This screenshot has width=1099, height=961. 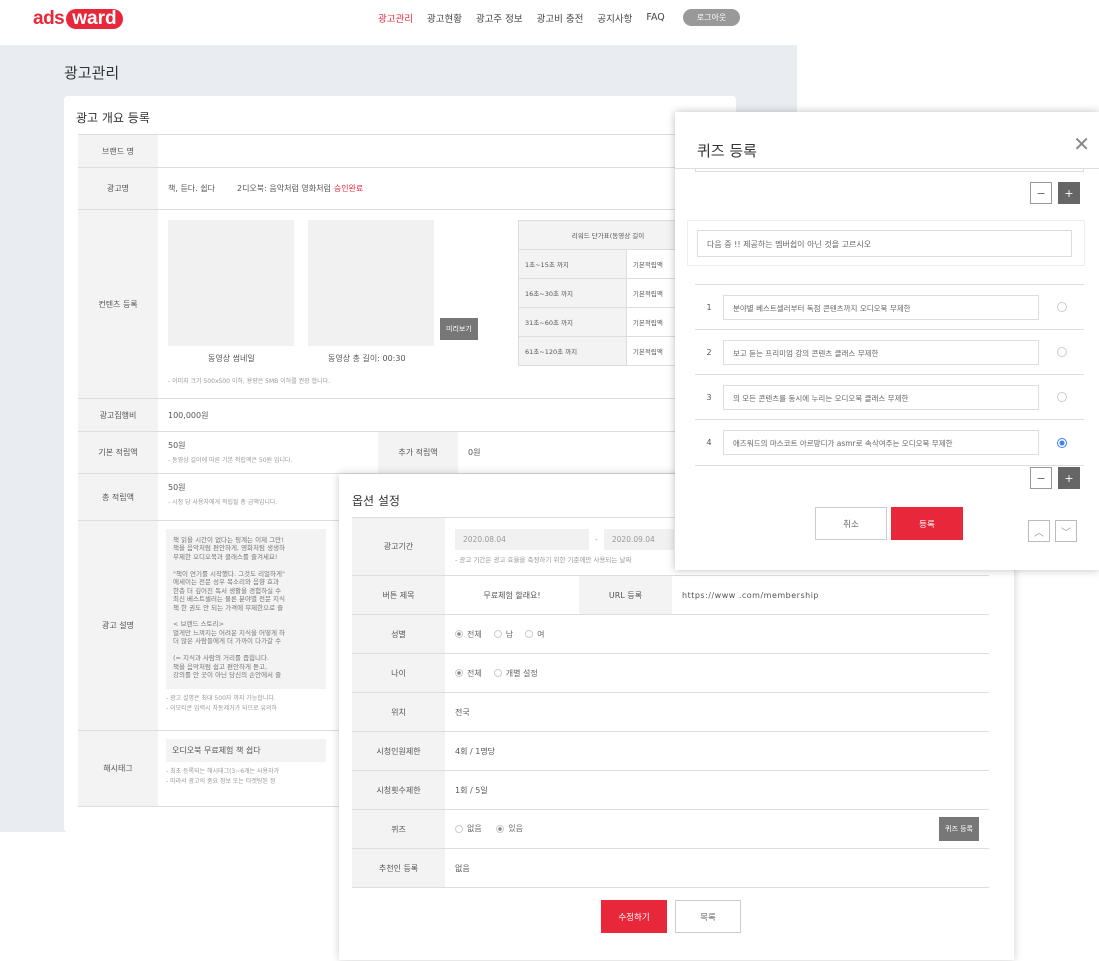 I want to click on quiz-row: 퀴즈 없음 있음 퀴즈 등록, so click(x=670, y=829).